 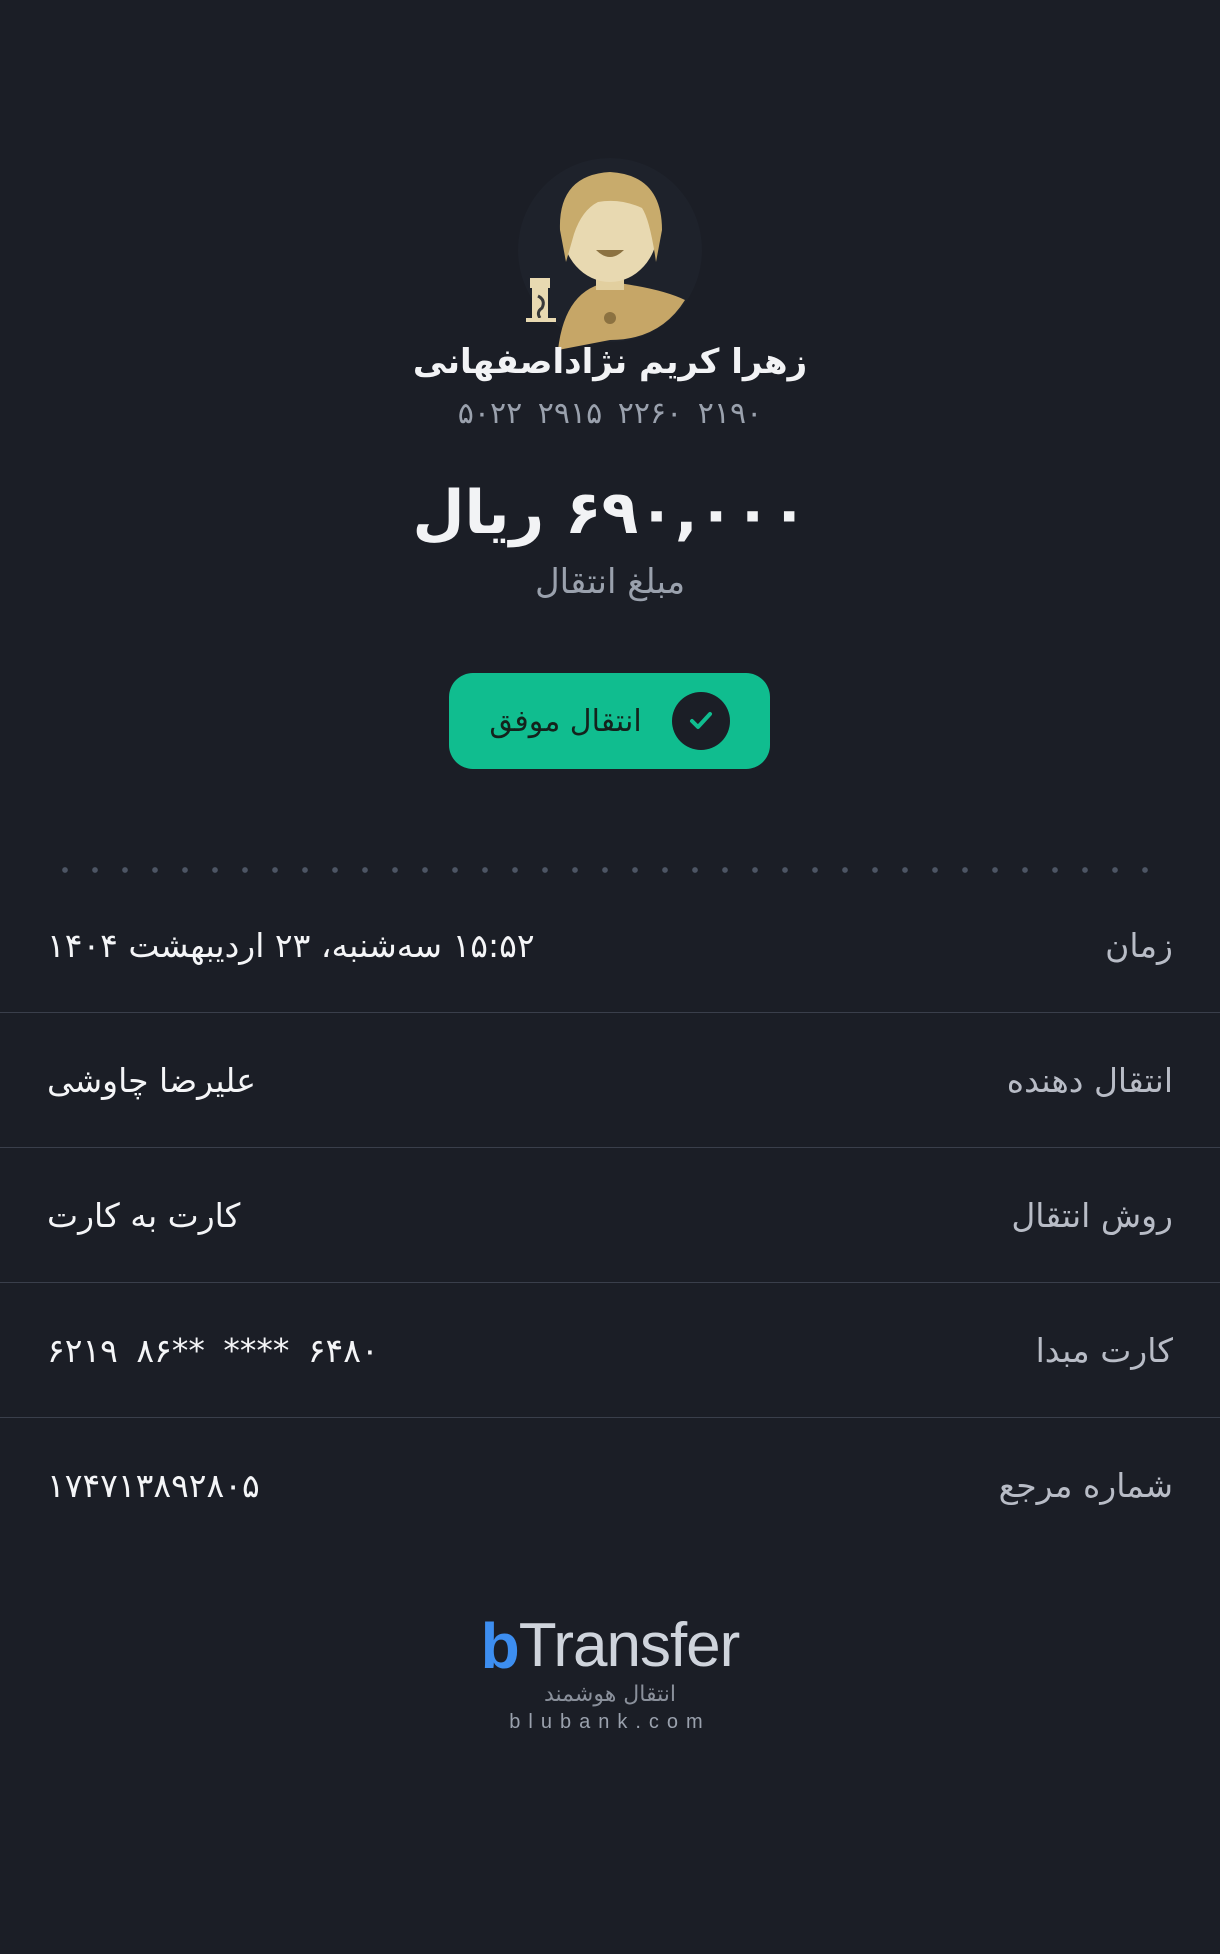 I want to click on detail-label: زمان, so click(x=1139, y=945).